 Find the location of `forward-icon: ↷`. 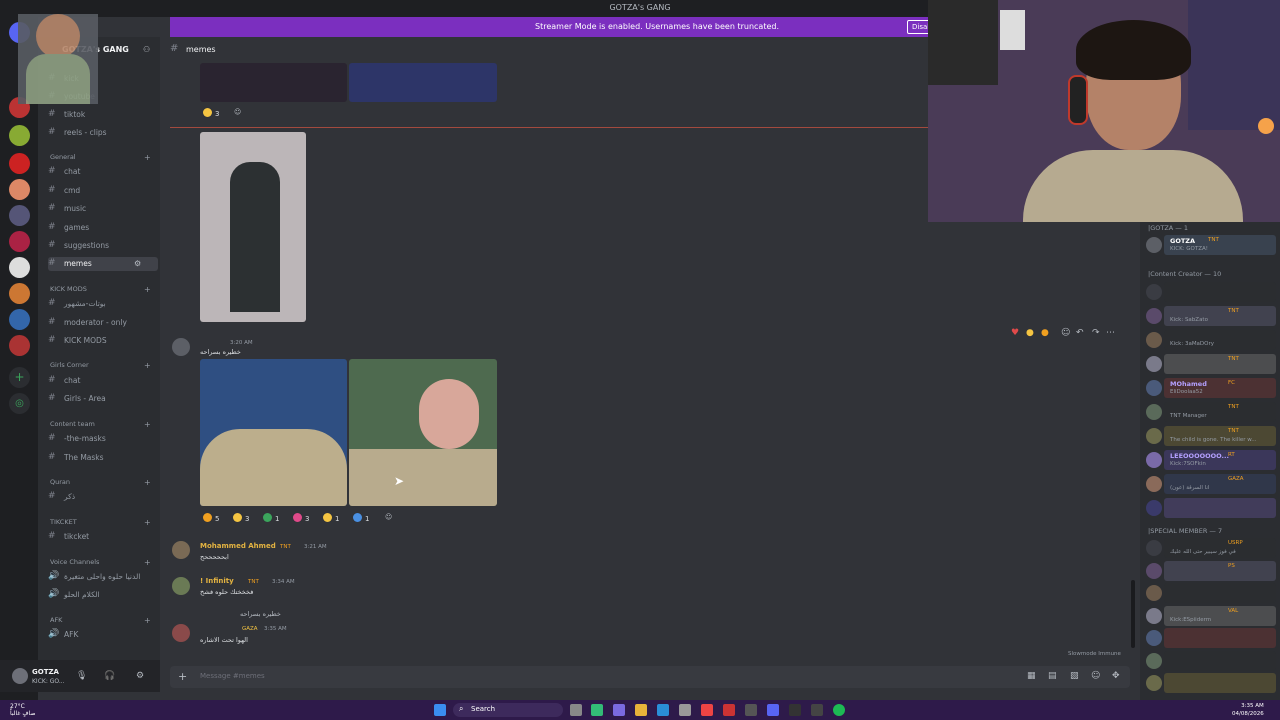

forward-icon: ↷ is located at coordinates (1096, 333).